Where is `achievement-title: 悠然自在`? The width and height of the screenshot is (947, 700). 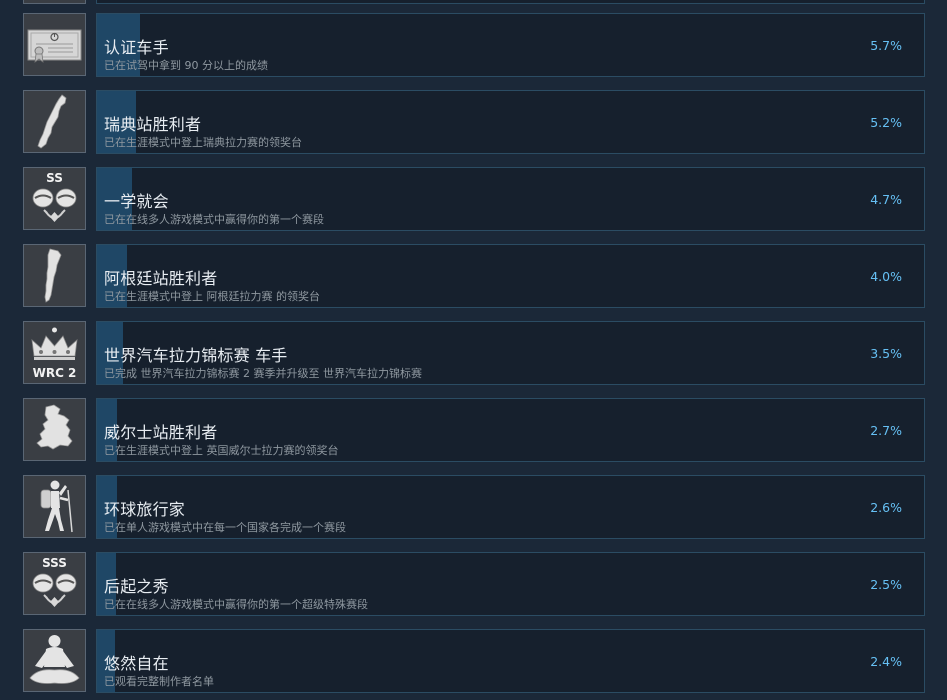
achievement-title: 悠然自在 is located at coordinates (136, 663).